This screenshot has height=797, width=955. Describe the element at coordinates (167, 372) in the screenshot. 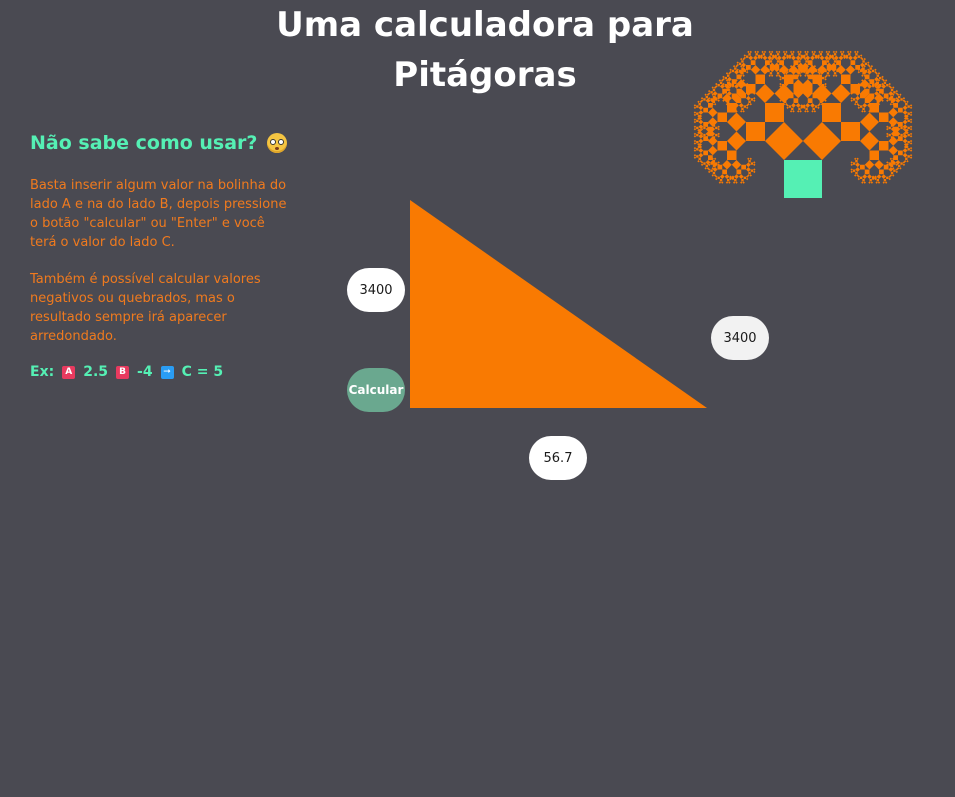

I see `right-arrow-icon: ➞` at that location.